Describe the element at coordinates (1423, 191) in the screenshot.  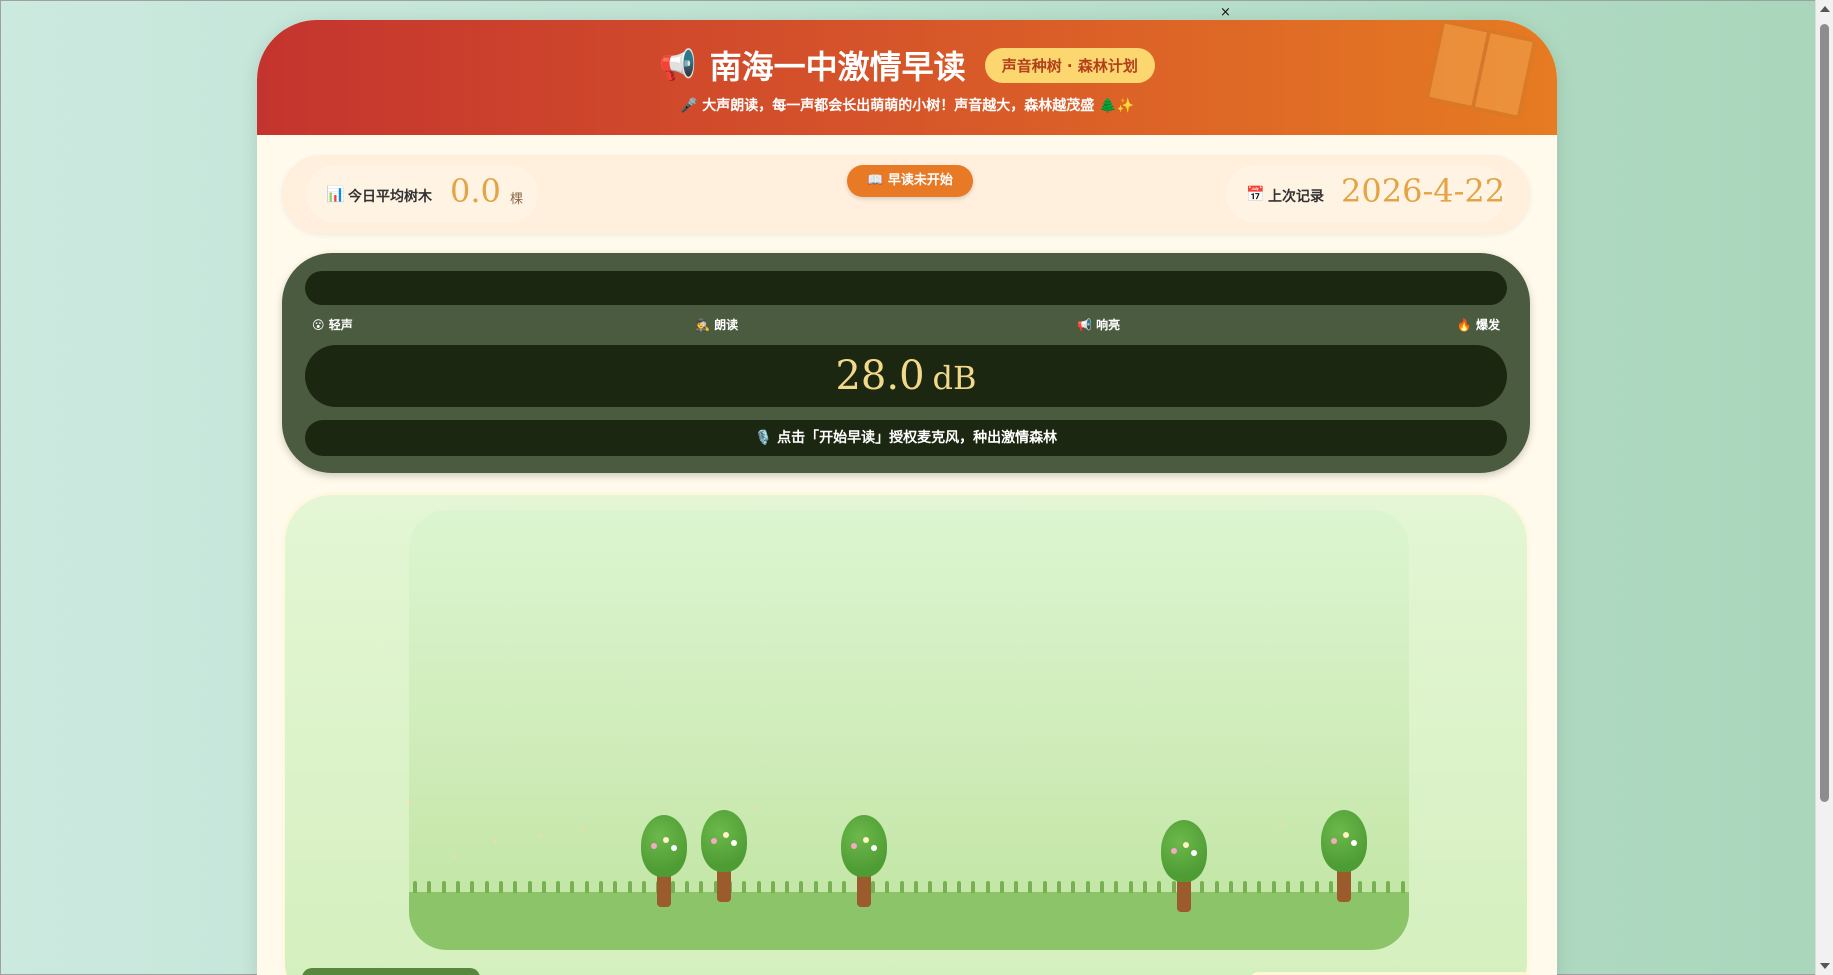
I see `last-record-value: 2026-4-22` at that location.